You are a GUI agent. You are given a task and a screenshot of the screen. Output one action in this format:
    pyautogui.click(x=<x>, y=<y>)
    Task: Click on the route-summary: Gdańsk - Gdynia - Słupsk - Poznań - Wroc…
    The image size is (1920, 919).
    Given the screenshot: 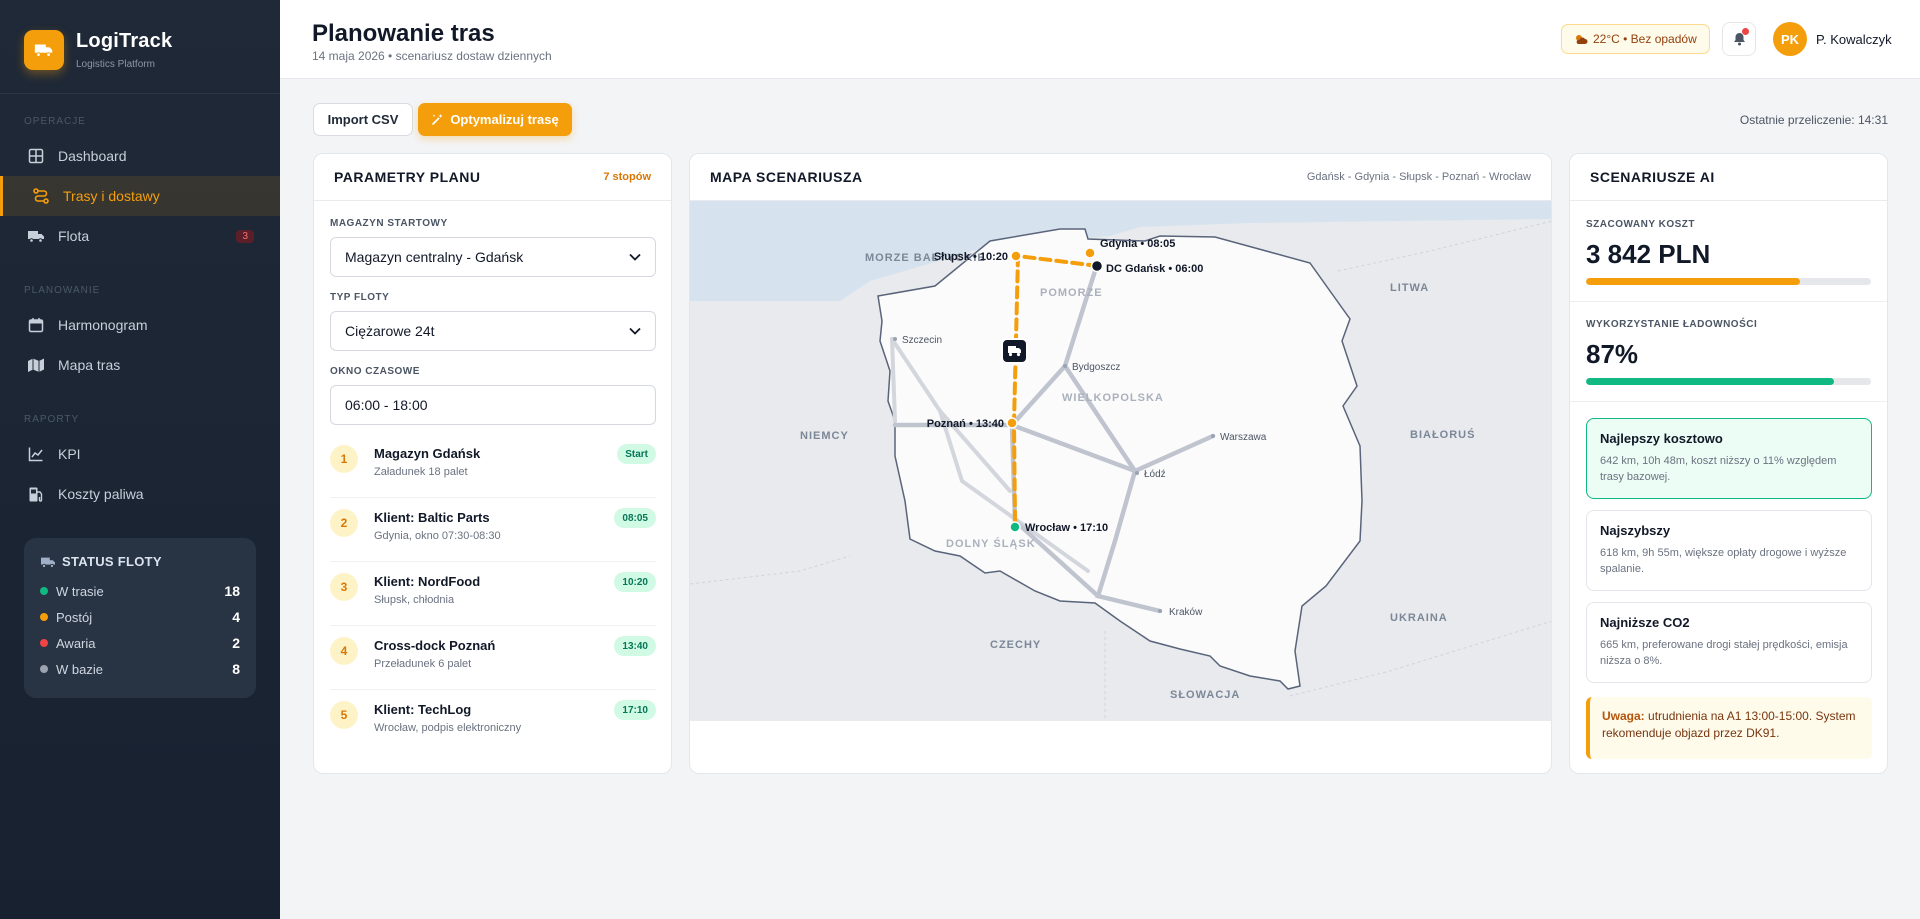 What is the action you would take?
    pyautogui.click(x=1418, y=177)
    